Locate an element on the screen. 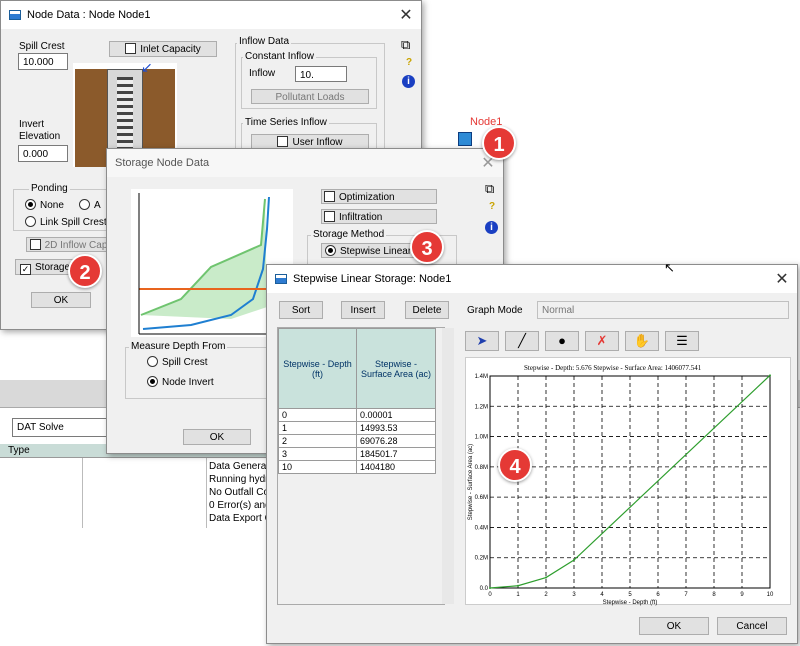  measure-depth-label: Measure Depth From is located at coordinates (178, 346).